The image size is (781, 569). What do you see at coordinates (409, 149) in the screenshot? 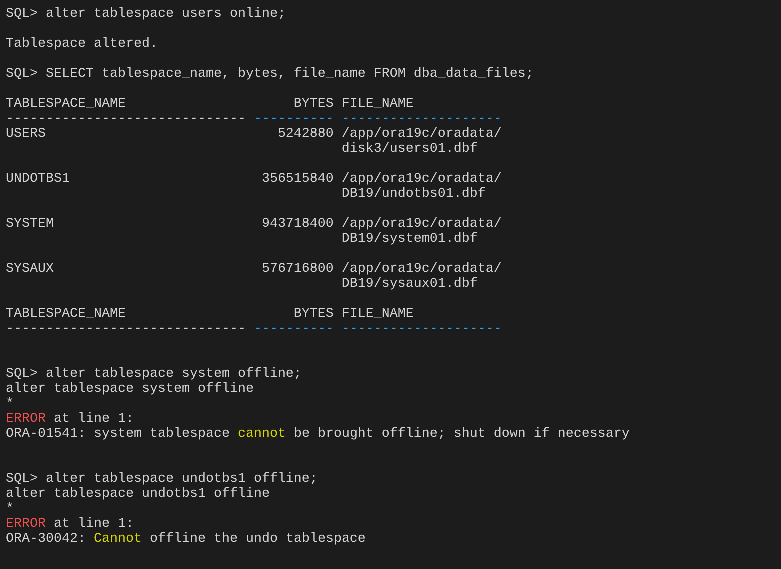
I see `terminal-line: disk3/users01.dbf` at bounding box center [409, 149].